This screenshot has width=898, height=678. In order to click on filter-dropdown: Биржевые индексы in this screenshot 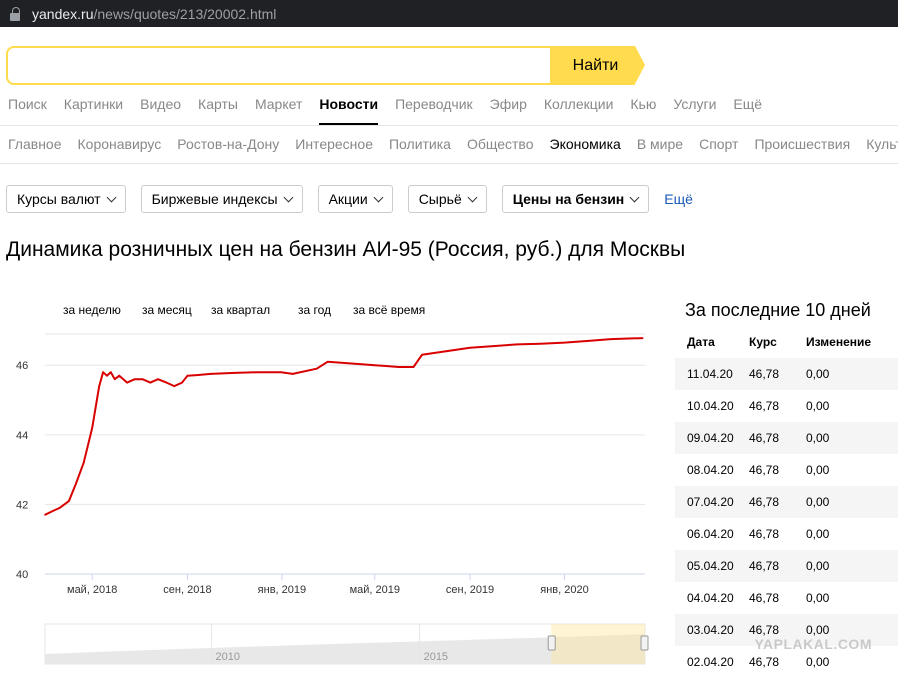, I will do `click(221, 199)`.